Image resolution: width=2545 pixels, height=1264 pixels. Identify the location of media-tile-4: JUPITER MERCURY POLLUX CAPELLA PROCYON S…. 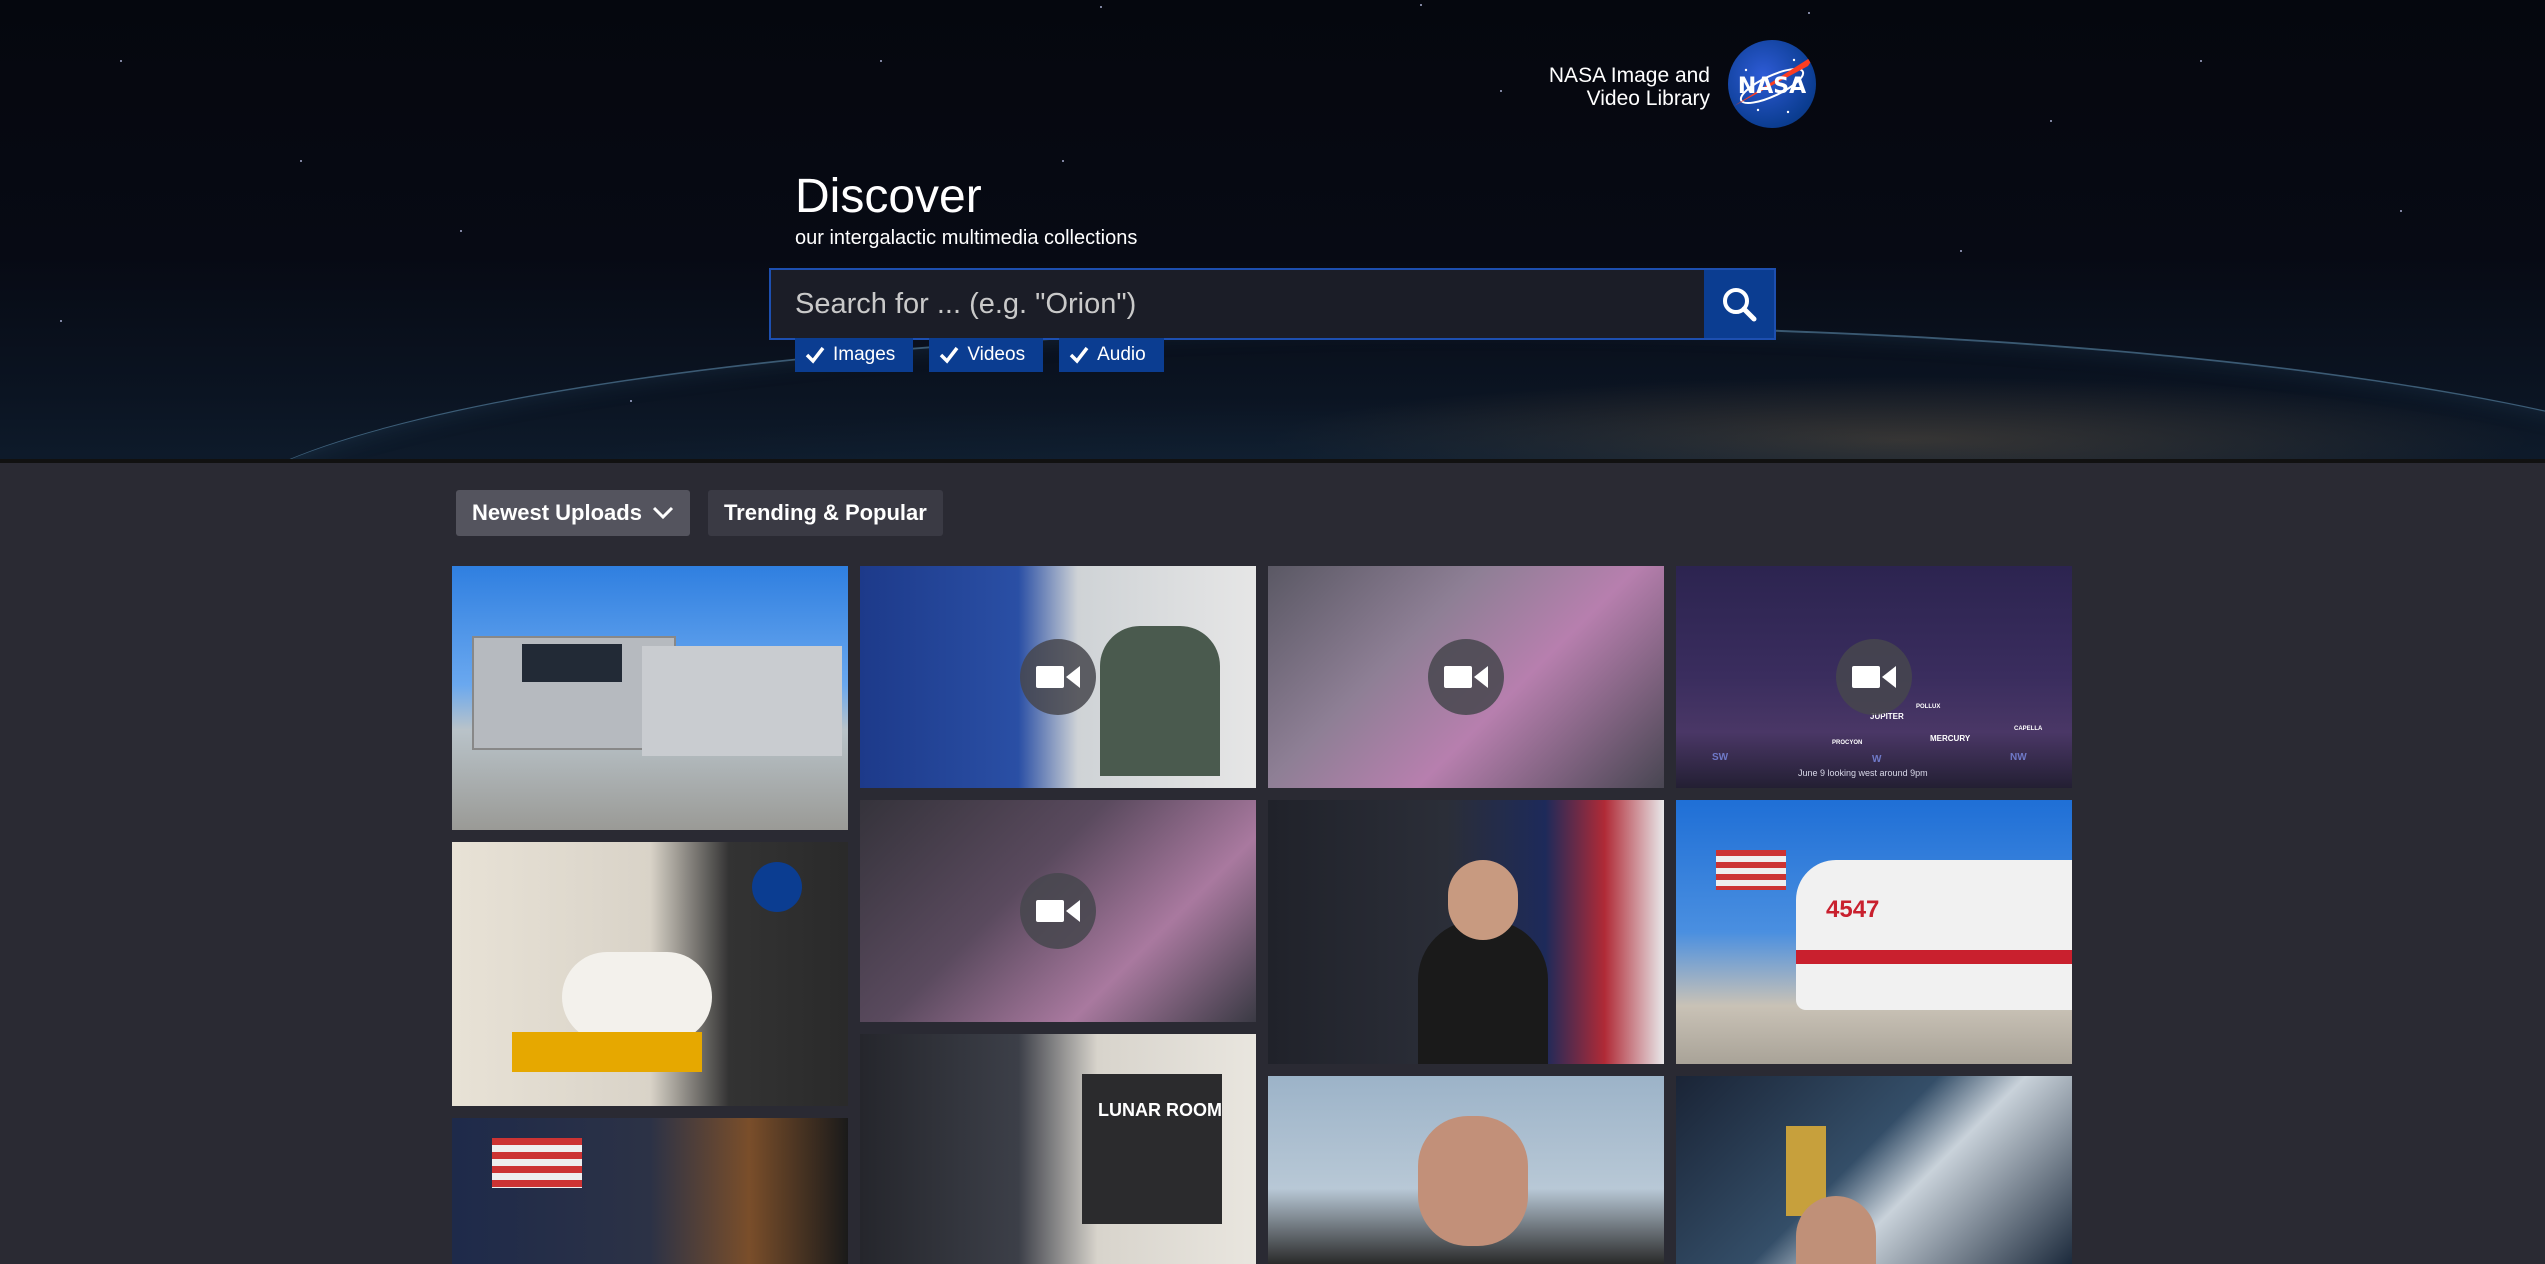
(1874, 677).